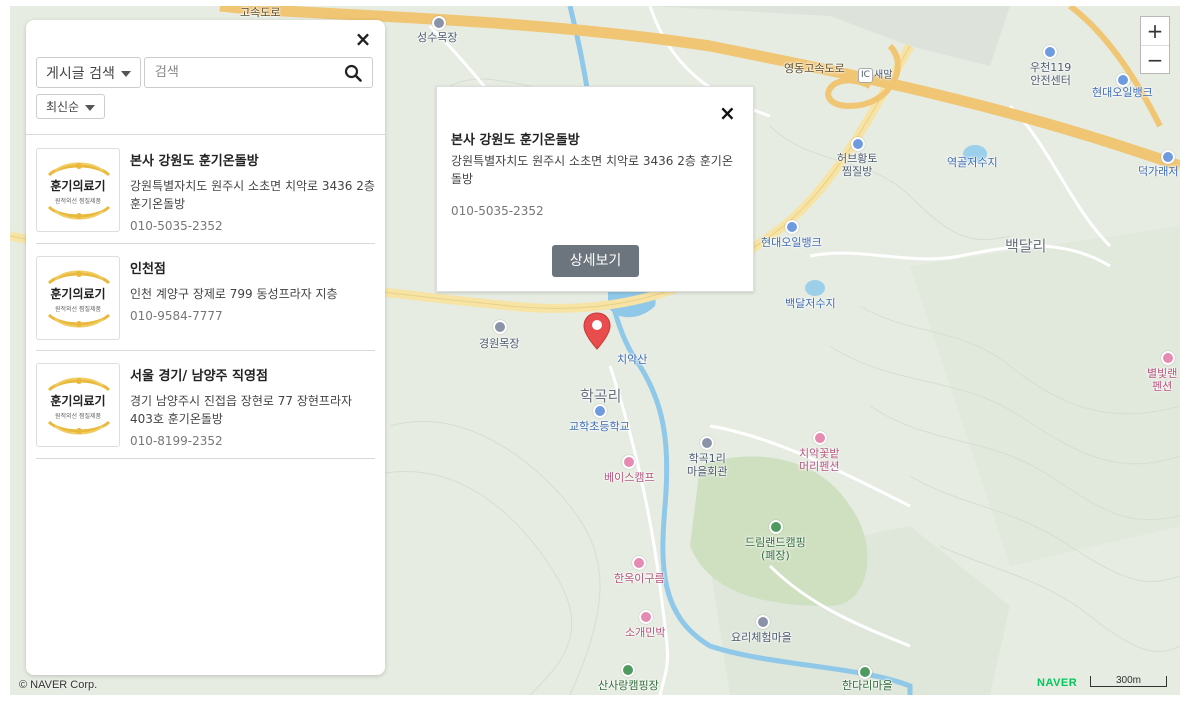  Describe the element at coordinates (252, 374) in the screenshot. I see `store-name: 서울 경기/ 남양주 직영점` at that location.